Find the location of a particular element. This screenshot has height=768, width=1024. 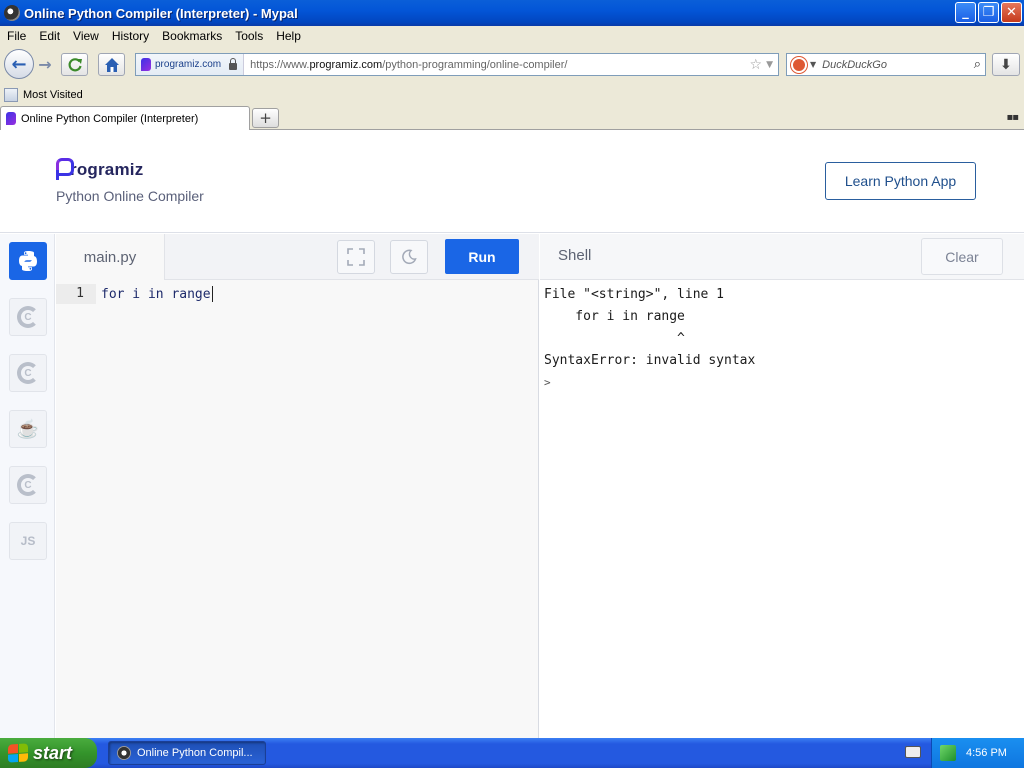

download-arrow-icon: ⬇ is located at coordinates (1006, 64).